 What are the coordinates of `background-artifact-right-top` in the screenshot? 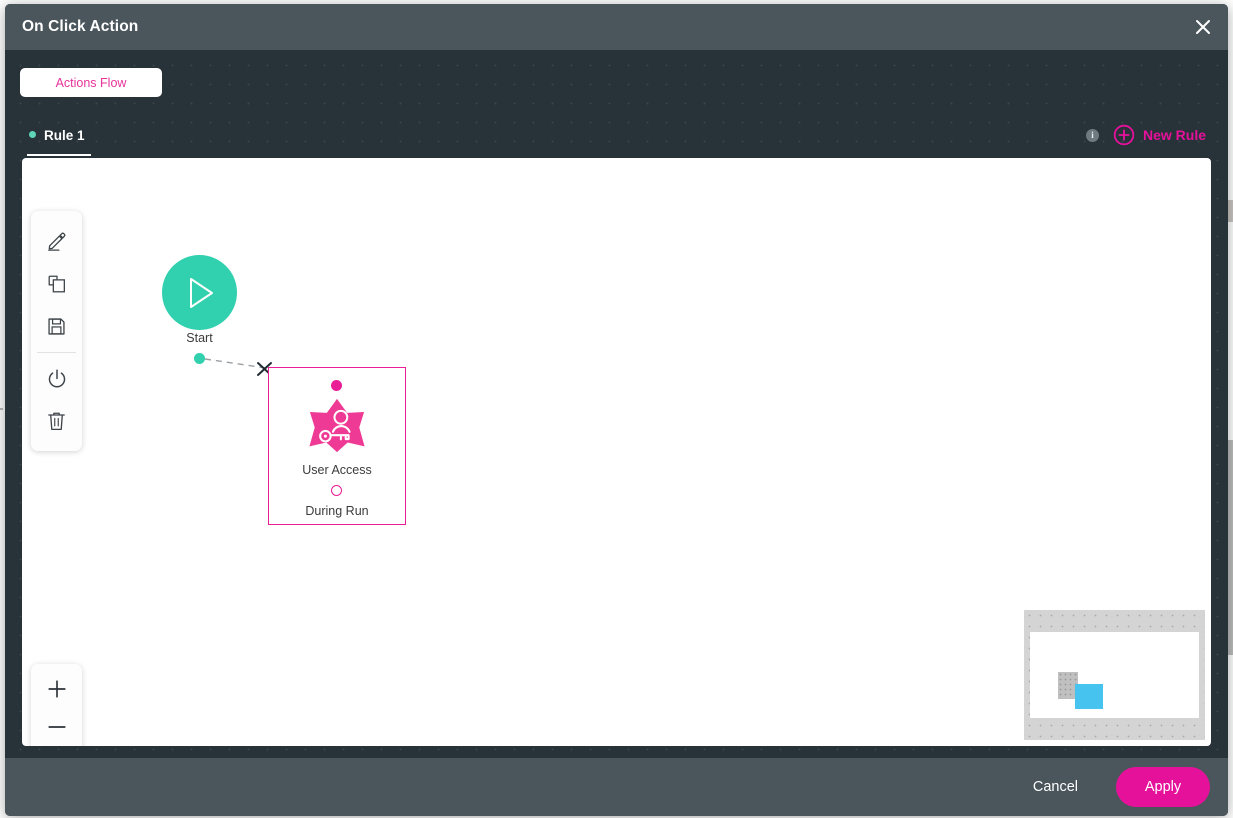 It's located at (1230, 211).